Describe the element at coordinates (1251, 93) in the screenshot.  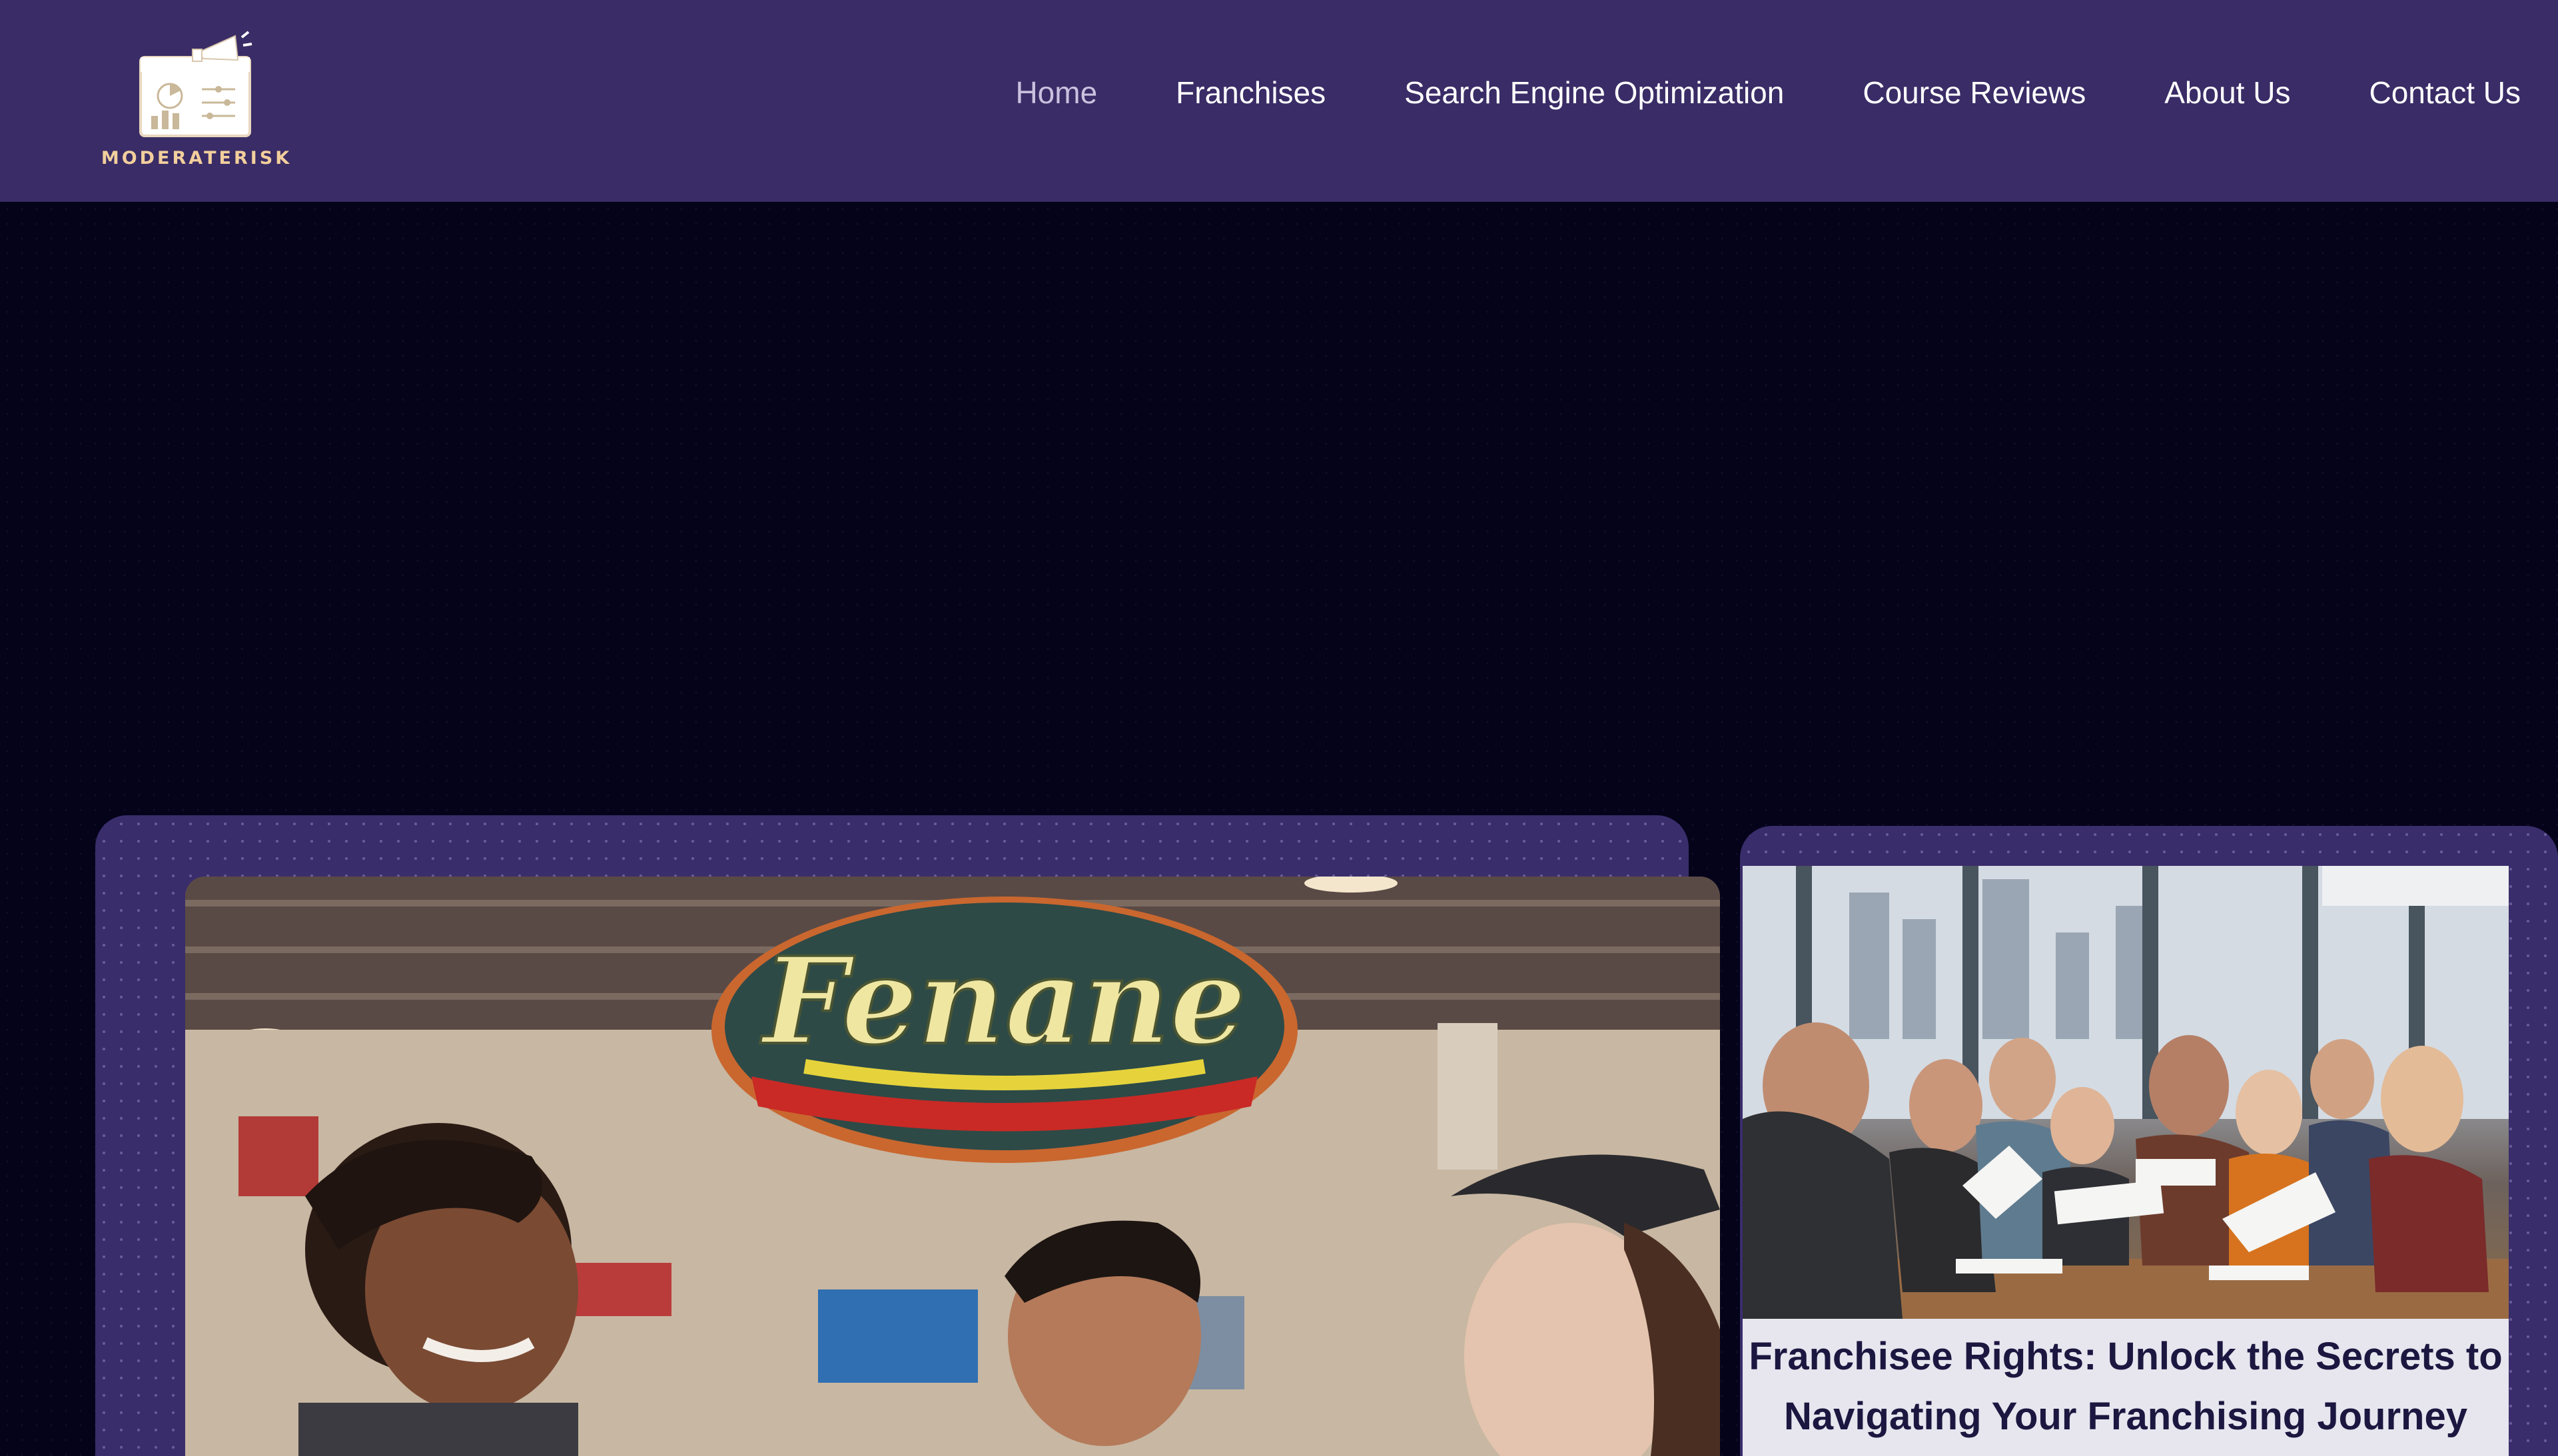
I see `nav-franchises: Franchises` at that location.